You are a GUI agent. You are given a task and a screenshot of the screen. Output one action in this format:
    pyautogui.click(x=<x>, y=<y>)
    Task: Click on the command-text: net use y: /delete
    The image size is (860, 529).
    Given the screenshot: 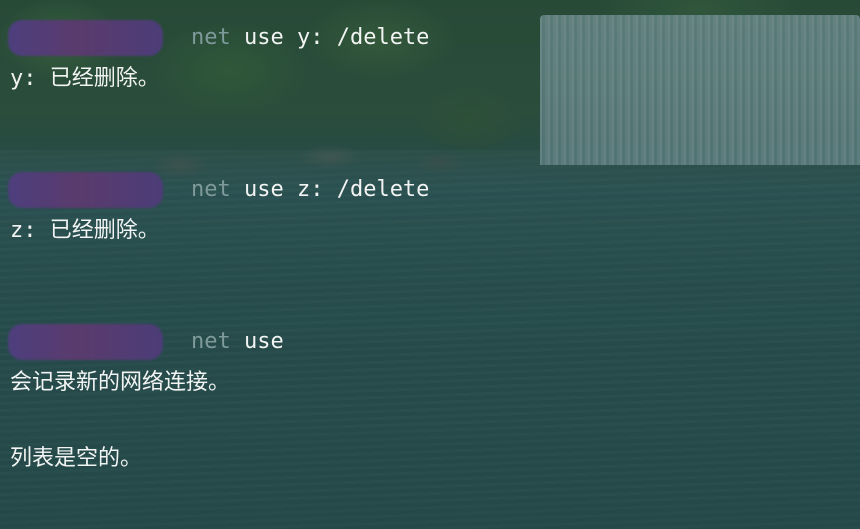 What is the action you would take?
    pyautogui.click(x=310, y=38)
    